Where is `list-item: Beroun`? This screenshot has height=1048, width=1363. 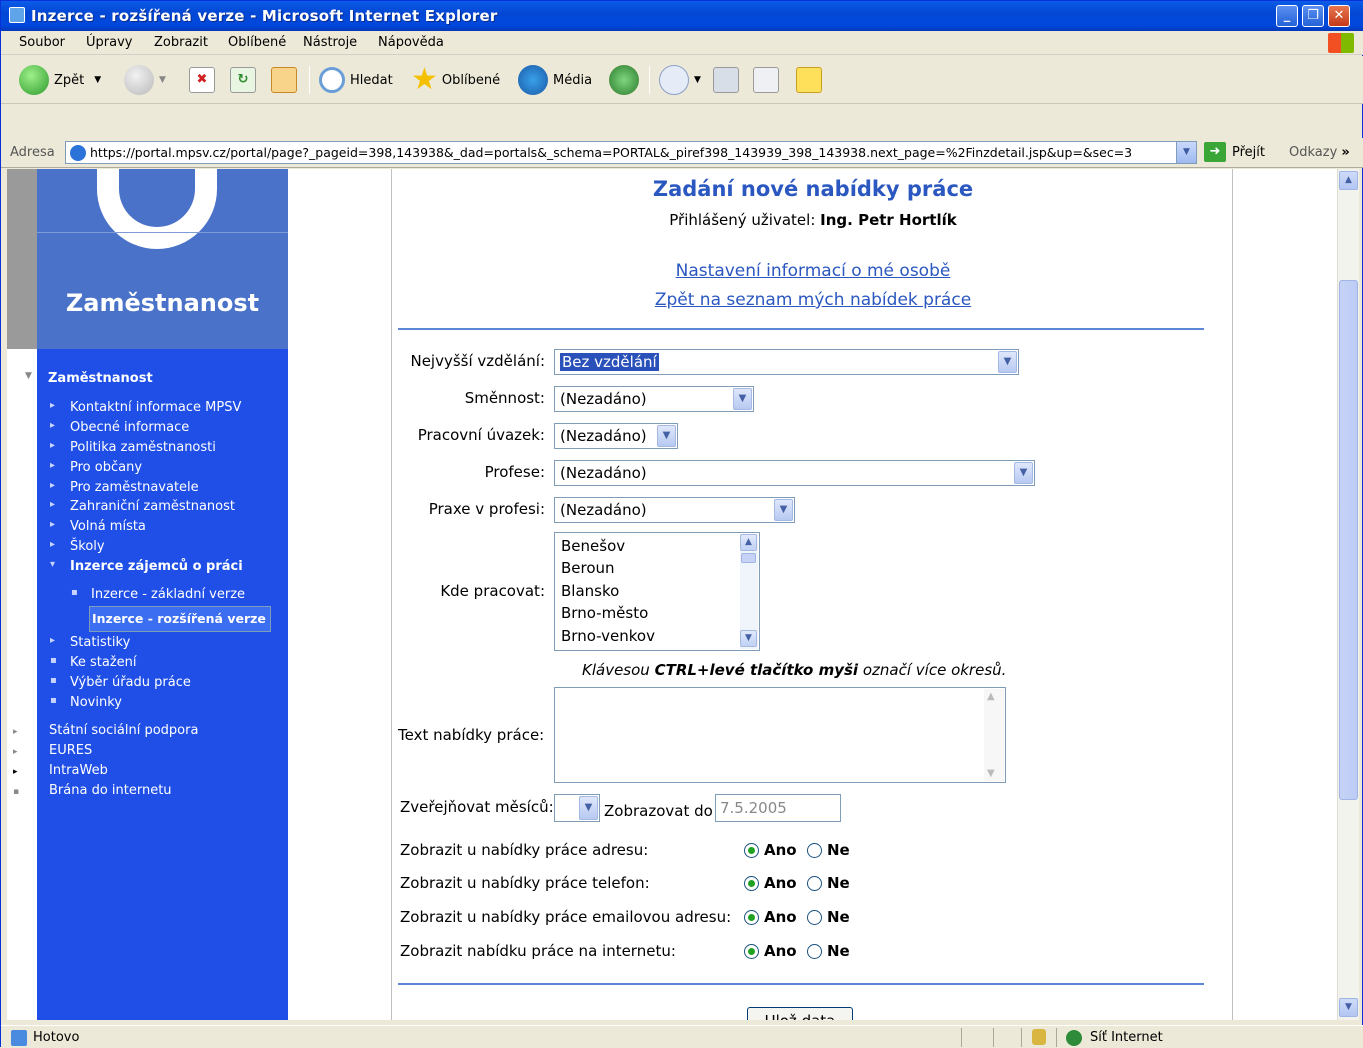
list-item: Beroun is located at coordinates (588, 568).